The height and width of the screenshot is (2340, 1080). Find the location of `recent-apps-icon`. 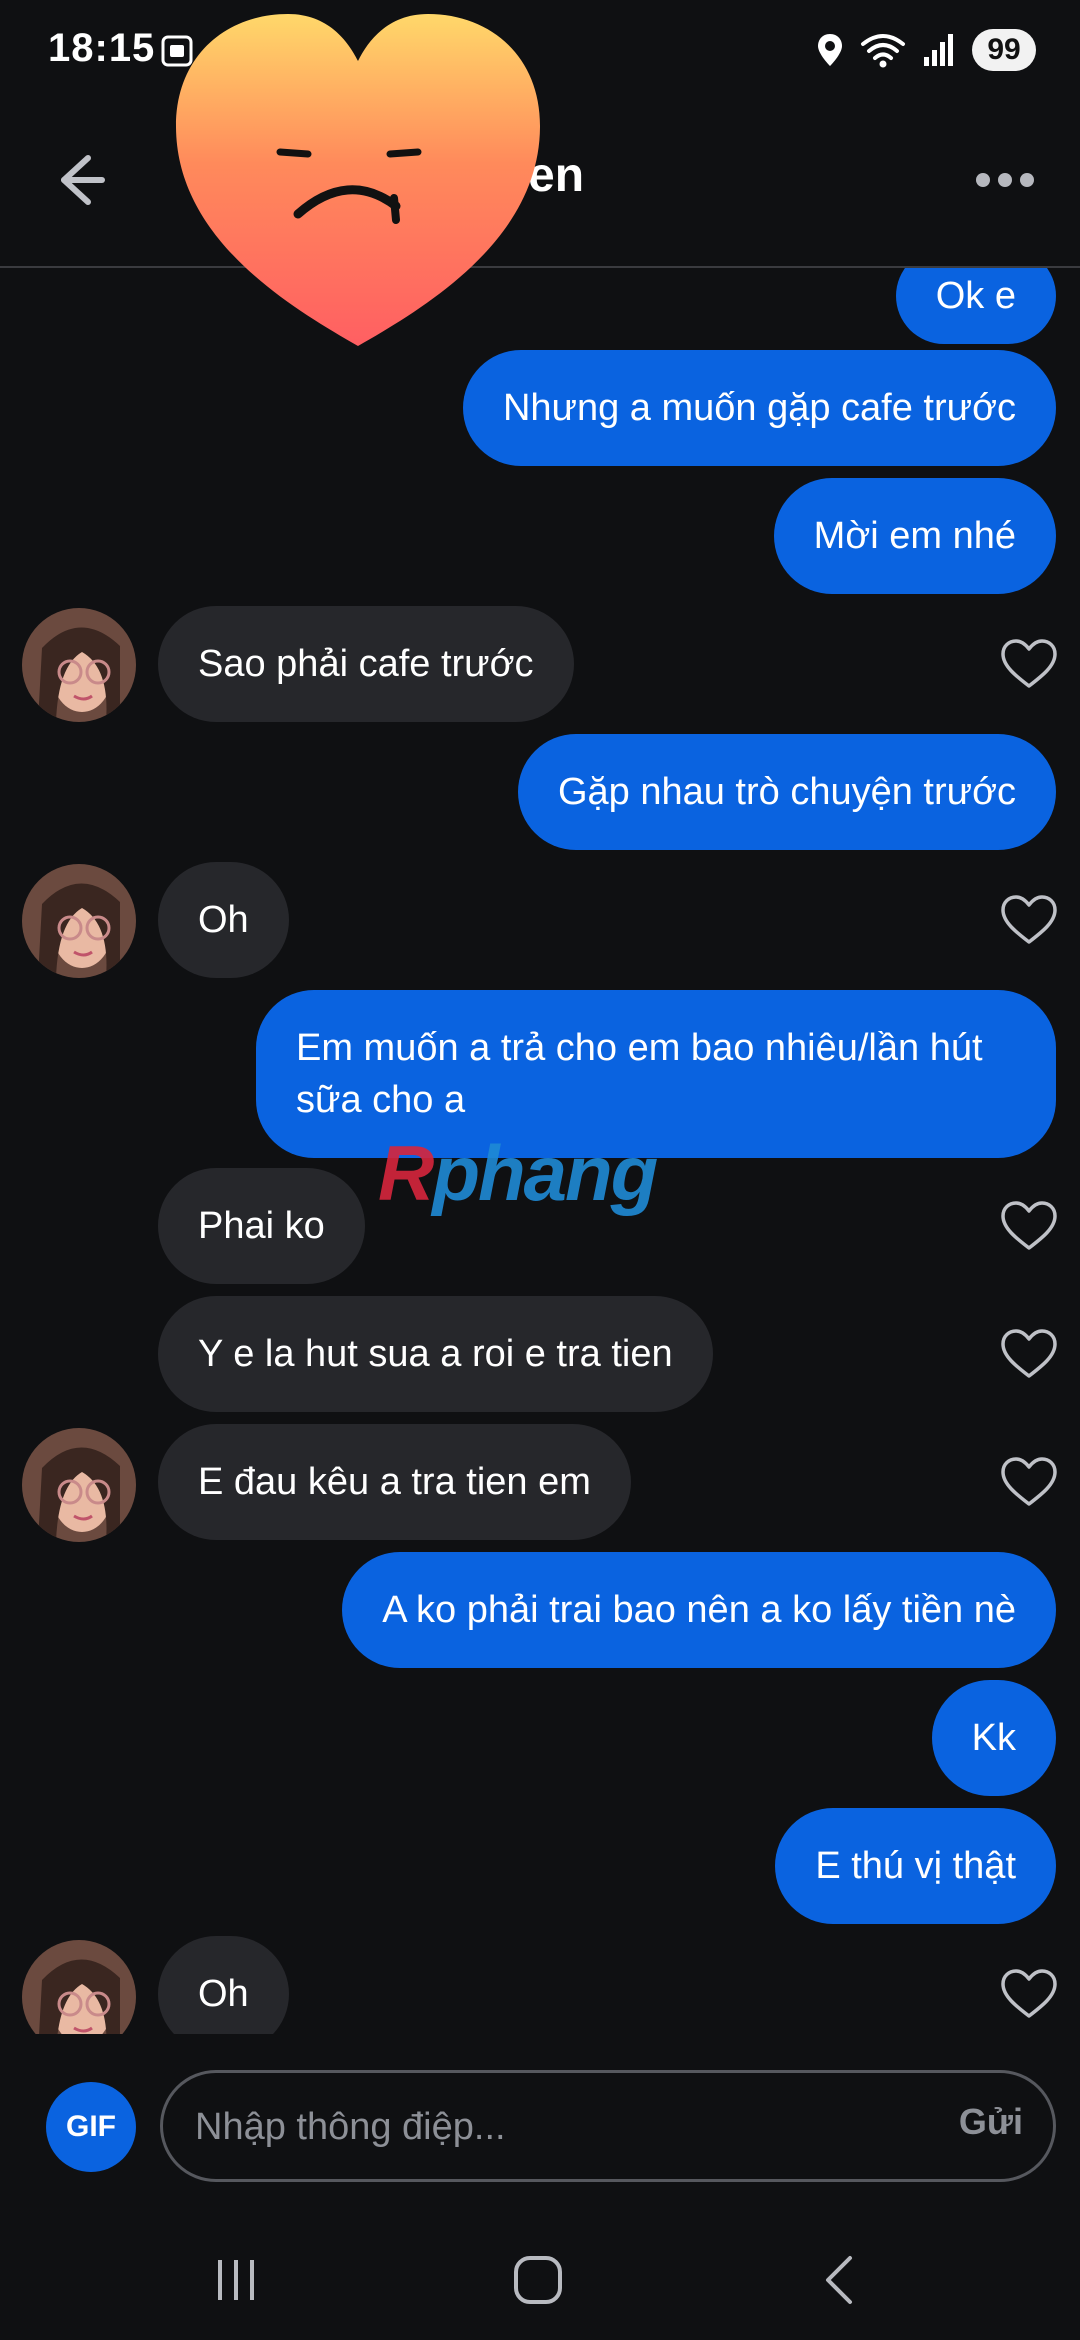

recent-apps-icon is located at coordinates (236, 2280).